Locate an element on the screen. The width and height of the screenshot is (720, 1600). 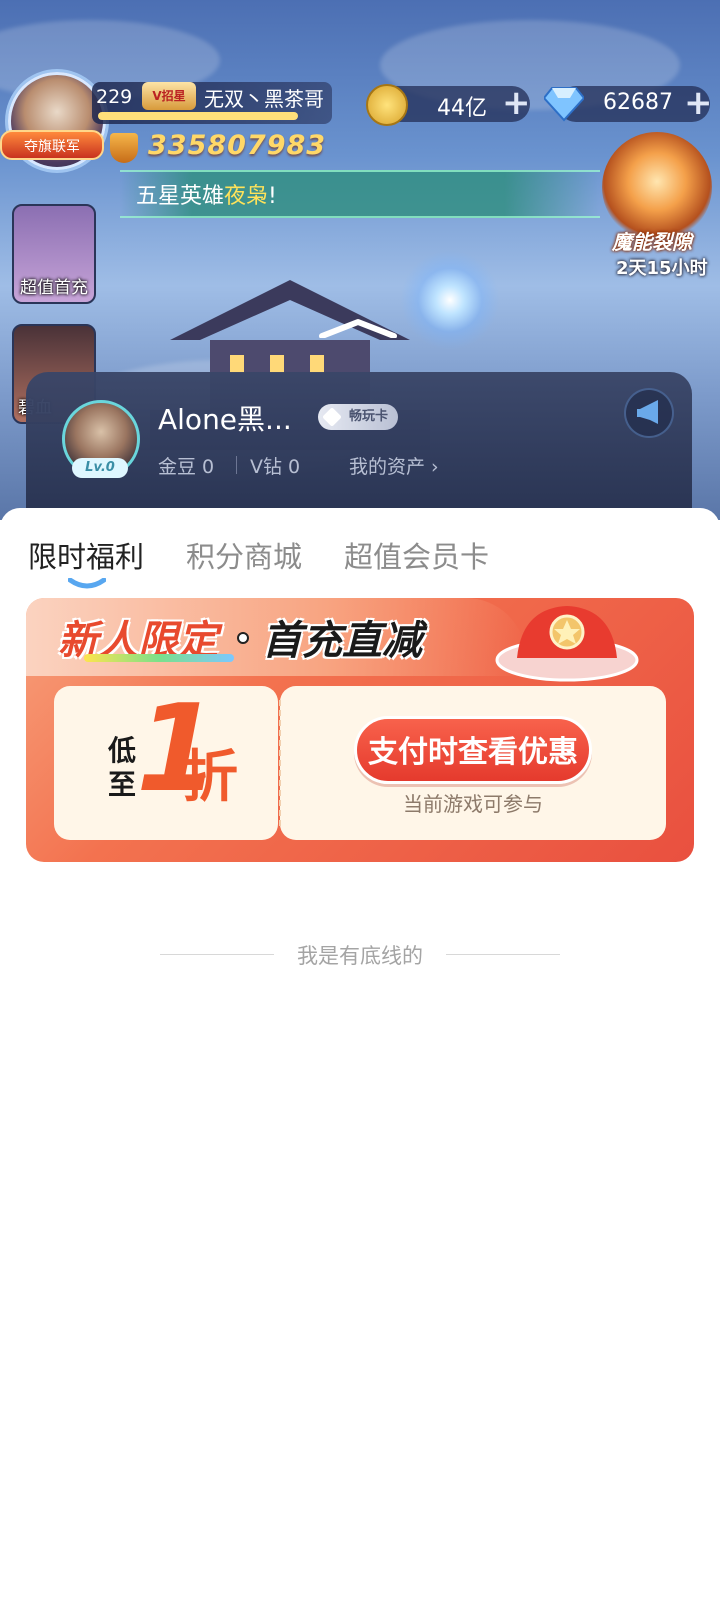
end-of-list-text: 我是有底线的 is located at coordinates (360, 956).